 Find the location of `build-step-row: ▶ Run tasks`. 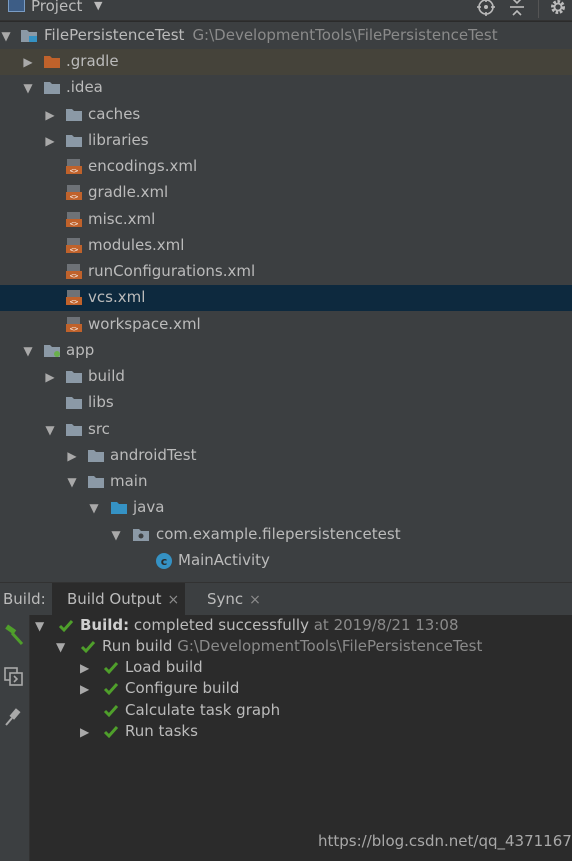

build-step-row: ▶ Run tasks is located at coordinates (300, 732).